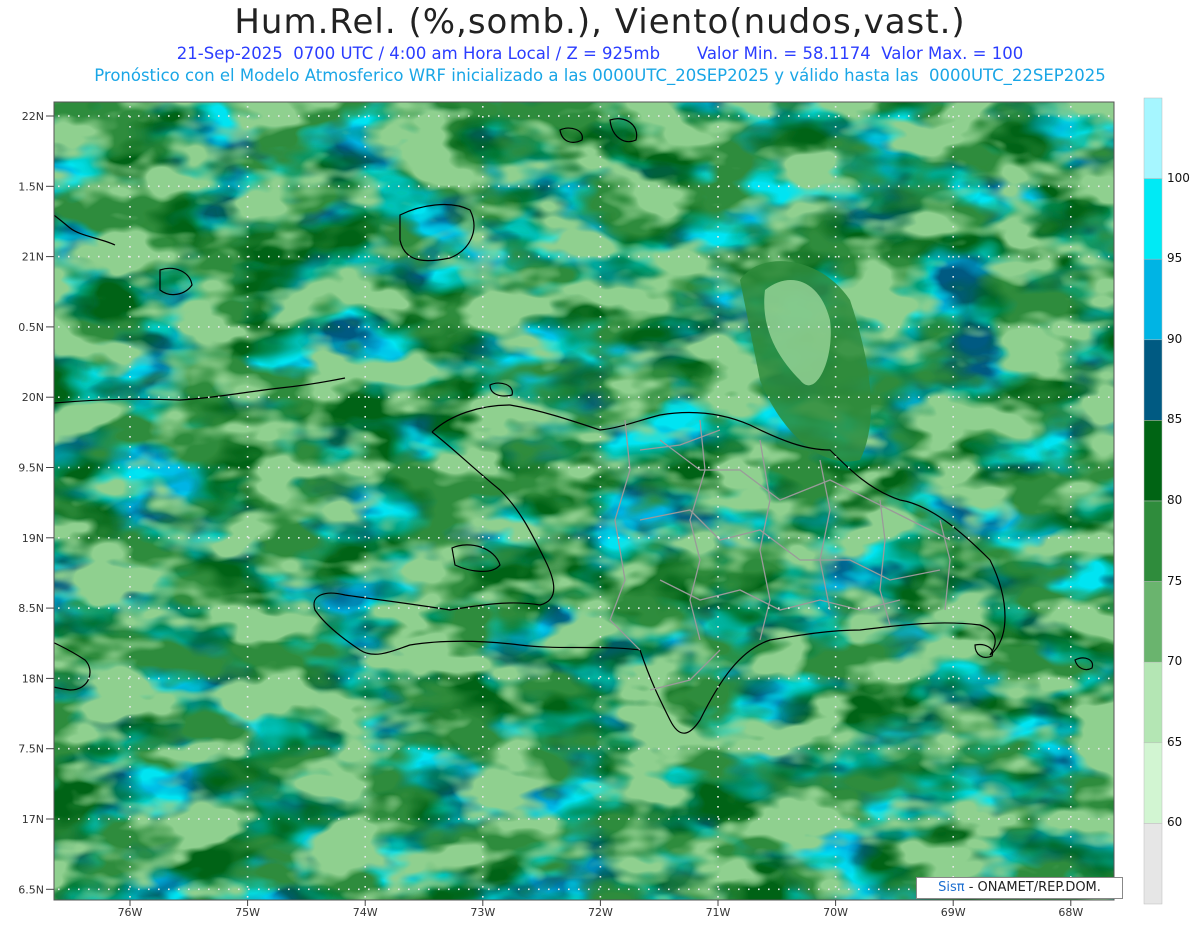 This screenshot has height=927, width=1200. I want to click on lon-label-6: 70W, so click(835, 912).